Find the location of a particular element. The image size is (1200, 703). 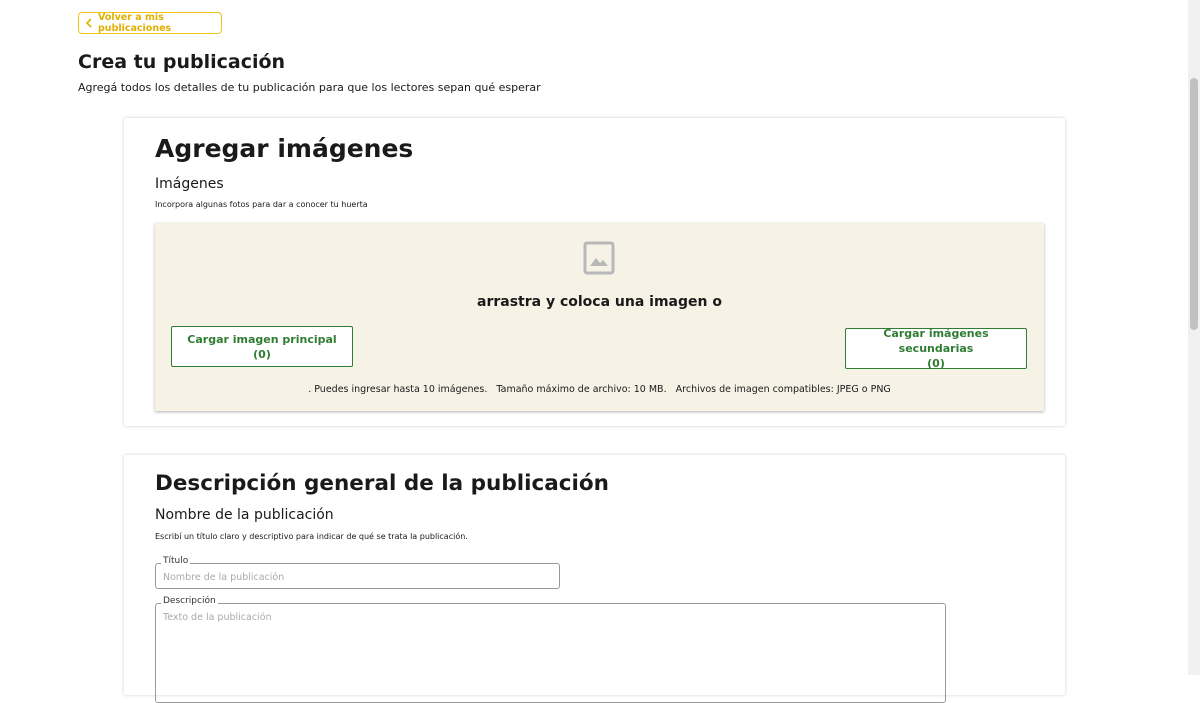

chevron-left-icon is located at coordinates (89, 23).